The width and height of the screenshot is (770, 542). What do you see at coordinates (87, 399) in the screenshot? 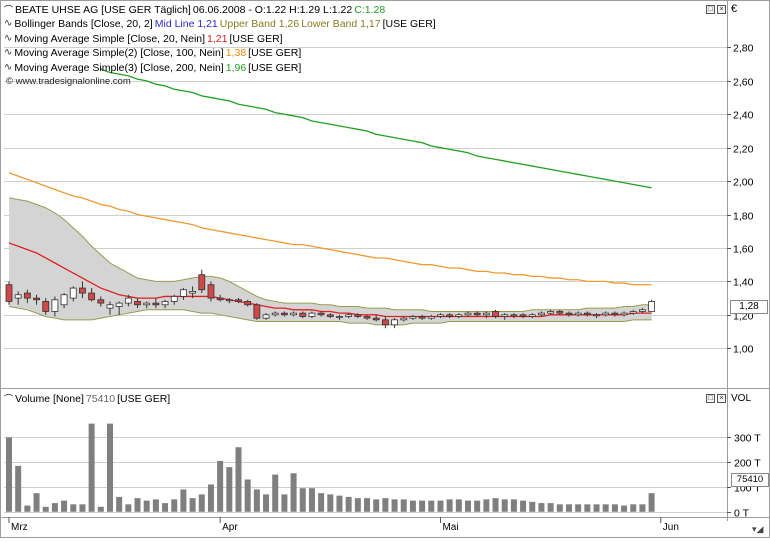
I see `volume-header: ⌒ Volume [None] 75410 [USE GER]` at bounding box center [87, 399].